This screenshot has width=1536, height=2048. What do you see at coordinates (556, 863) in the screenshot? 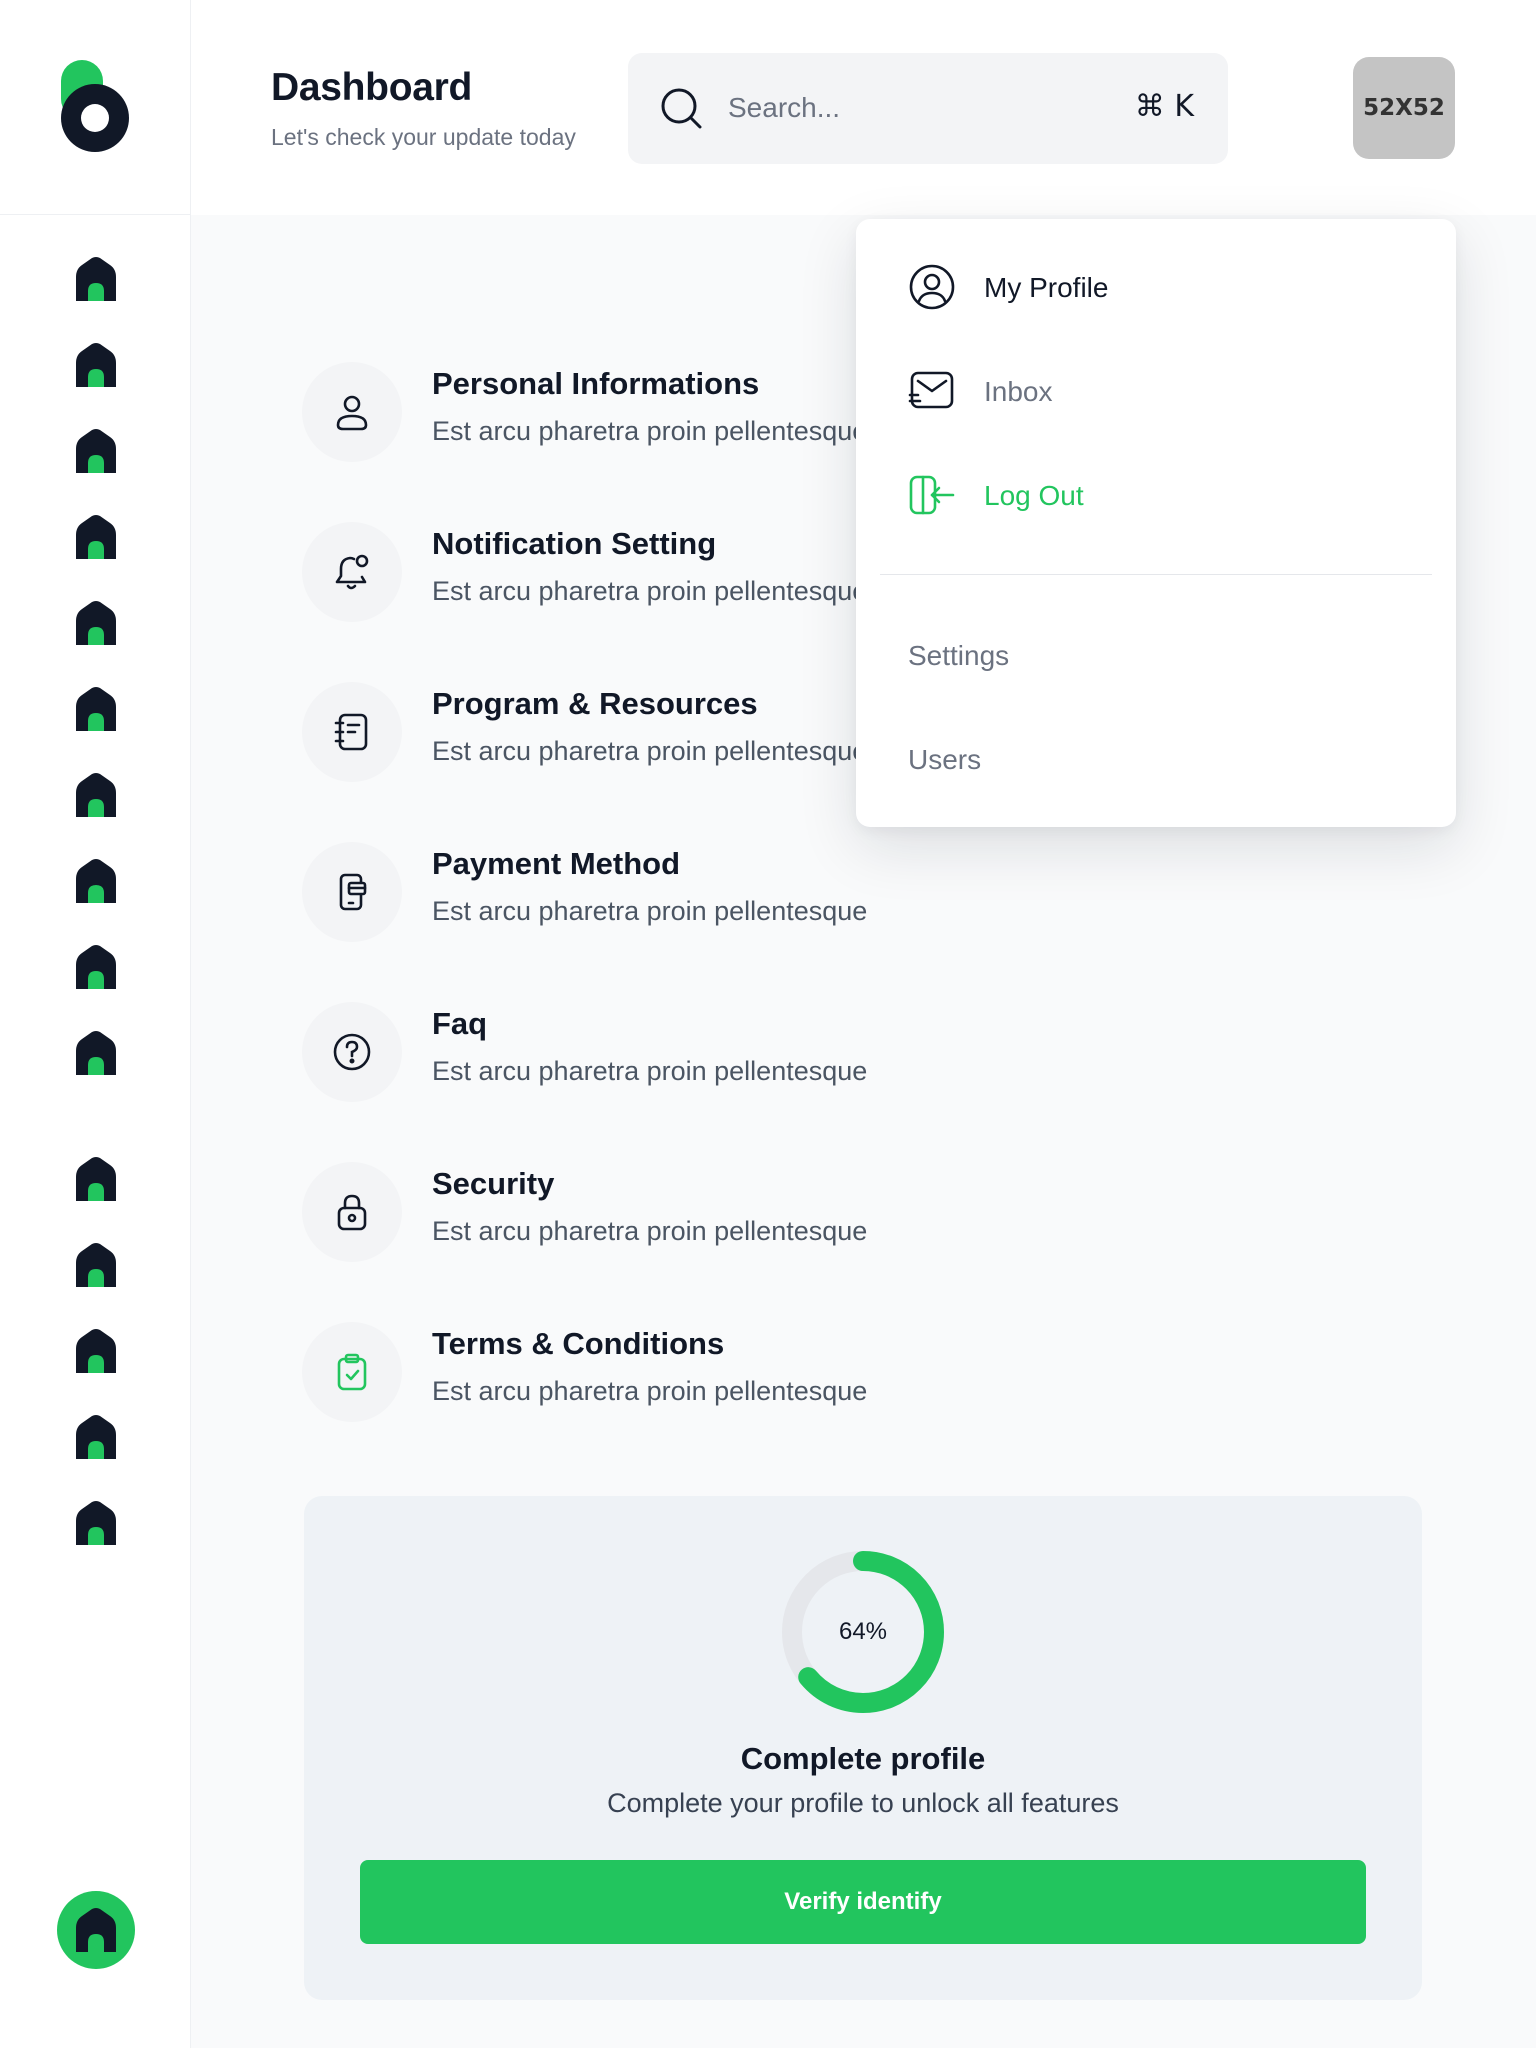
I see `menu-item-title: Payment Method` at bounding box center [556, 863].